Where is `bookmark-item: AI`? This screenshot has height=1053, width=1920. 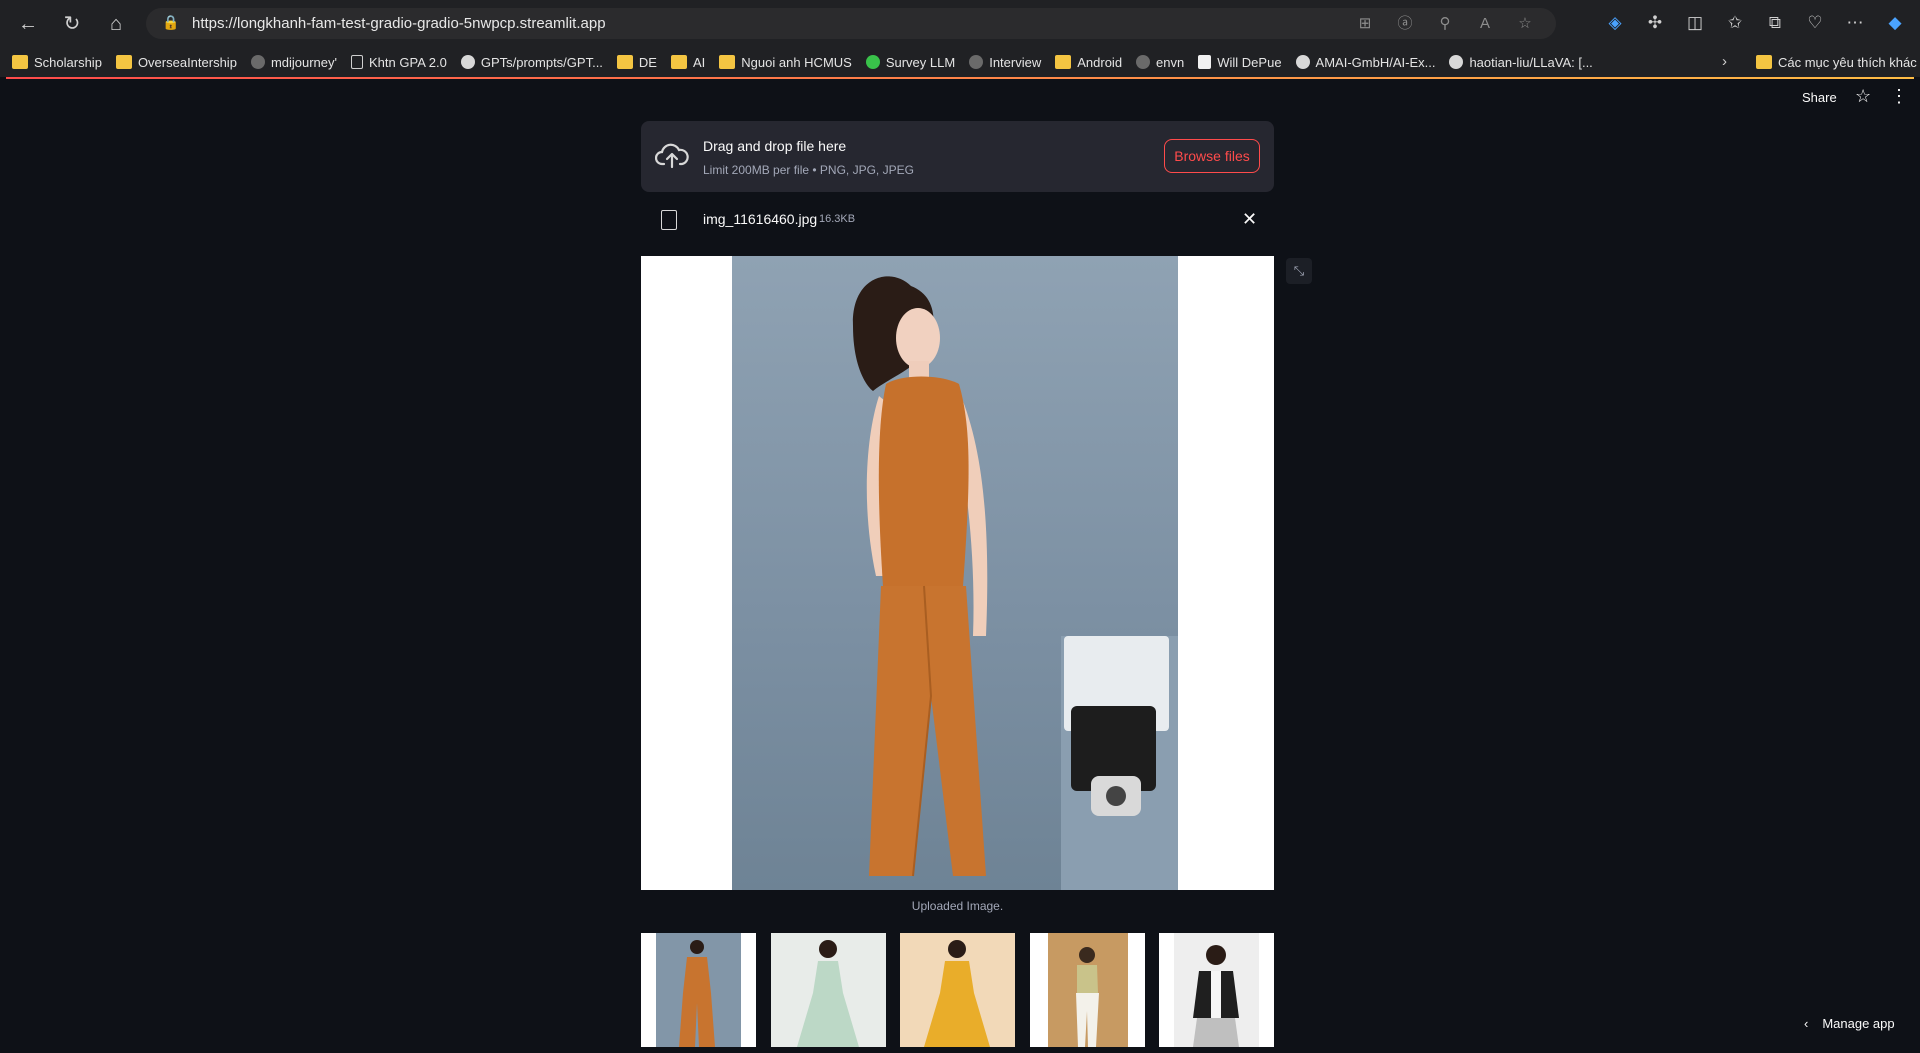
bookmark-item: AI is located at coordinates (687, 62).